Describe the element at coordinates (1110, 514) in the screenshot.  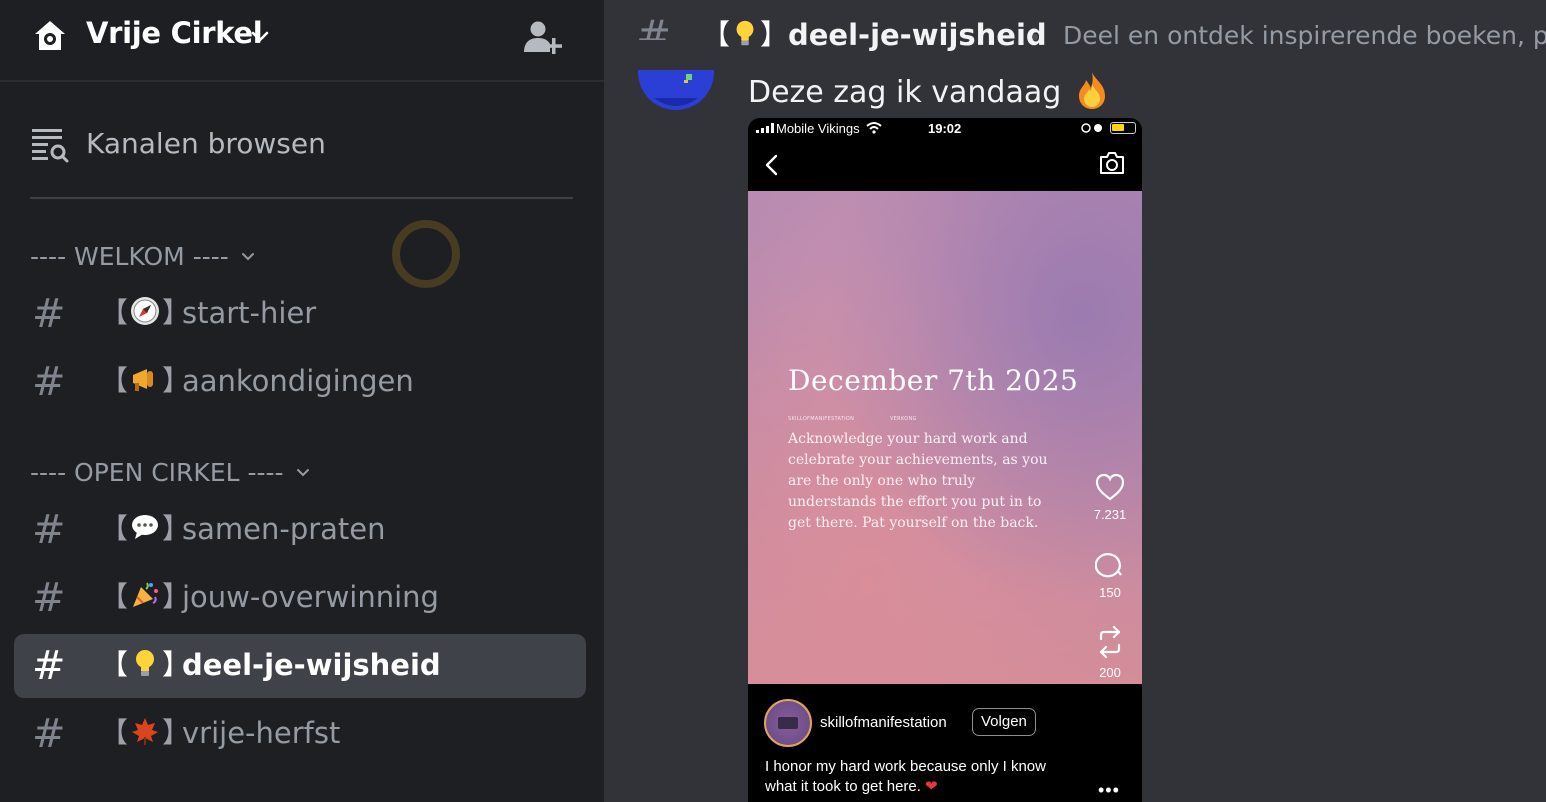
I see `like-count: 7.231` at that location.